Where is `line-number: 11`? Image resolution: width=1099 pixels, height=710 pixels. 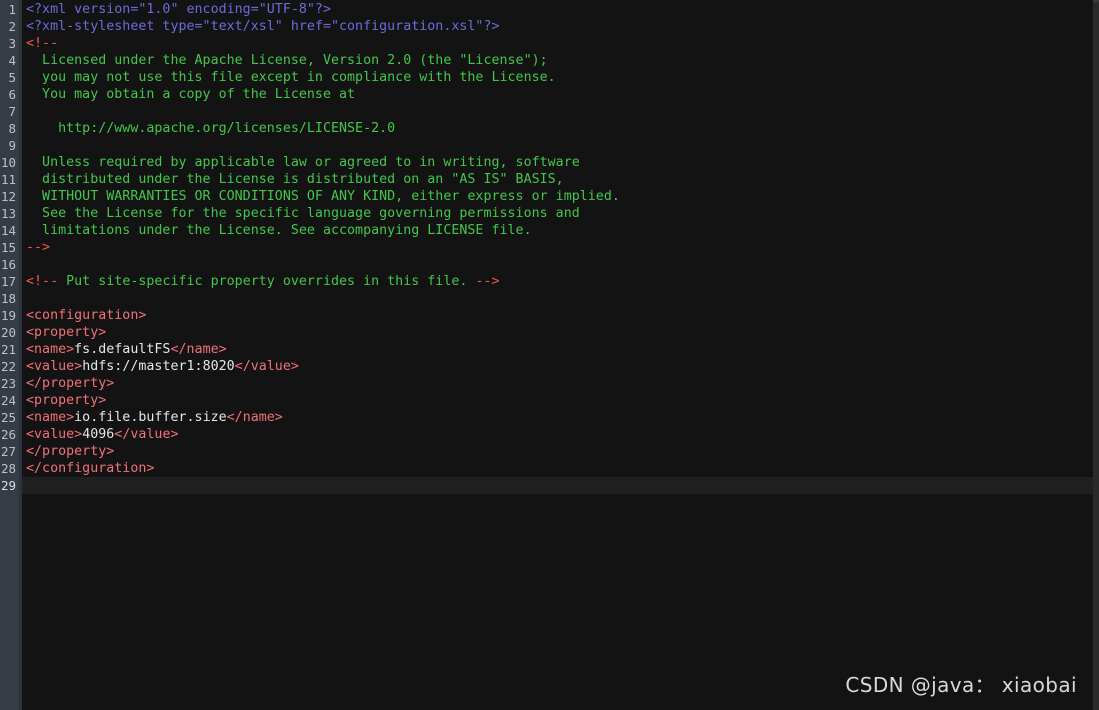
line-number: 11 is located at coordinates (8, 179).